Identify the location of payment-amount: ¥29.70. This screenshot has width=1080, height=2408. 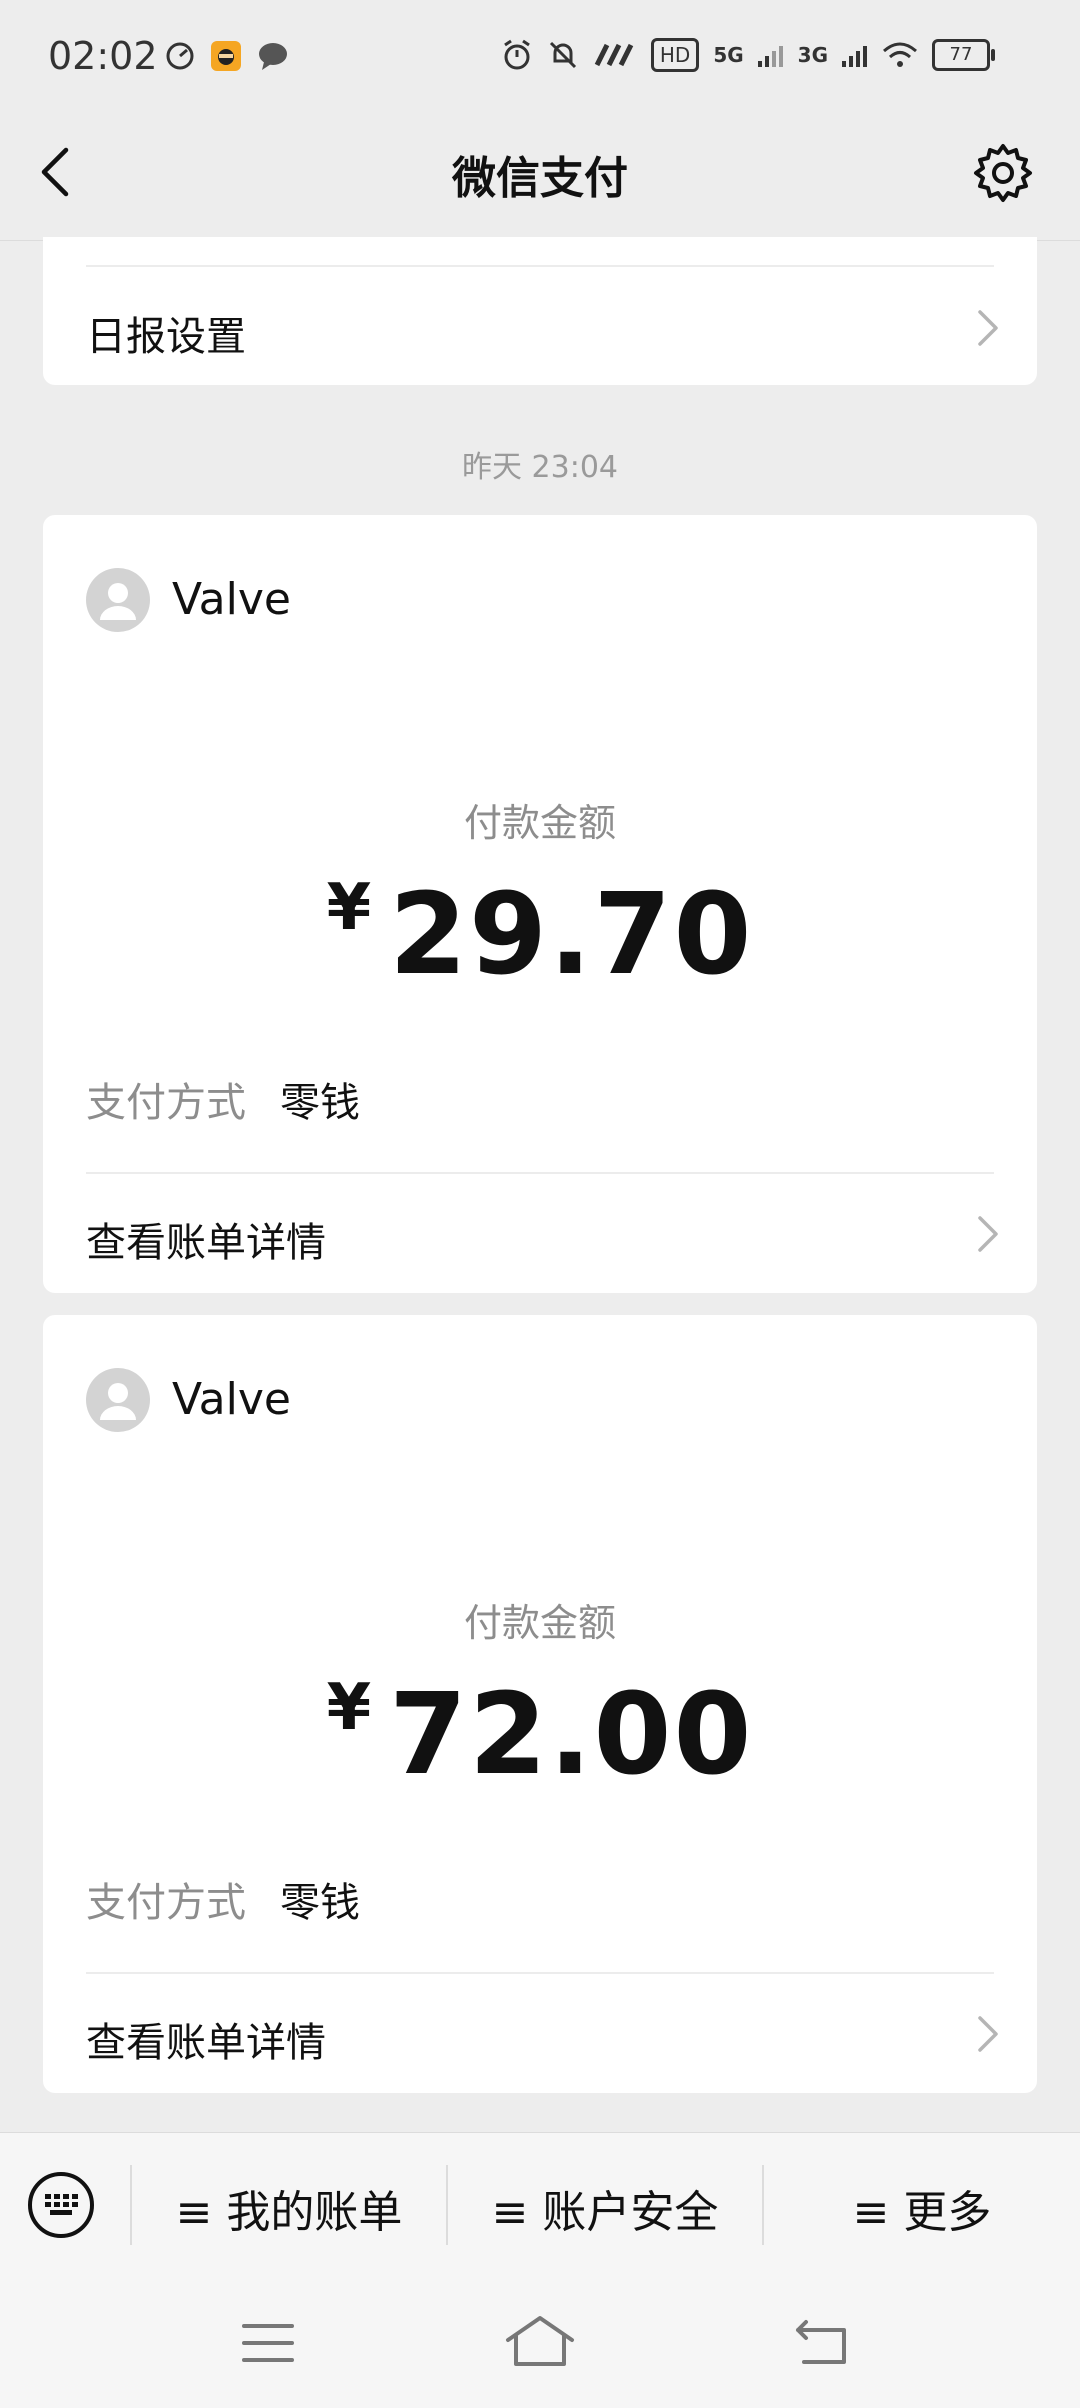
(540, 935).